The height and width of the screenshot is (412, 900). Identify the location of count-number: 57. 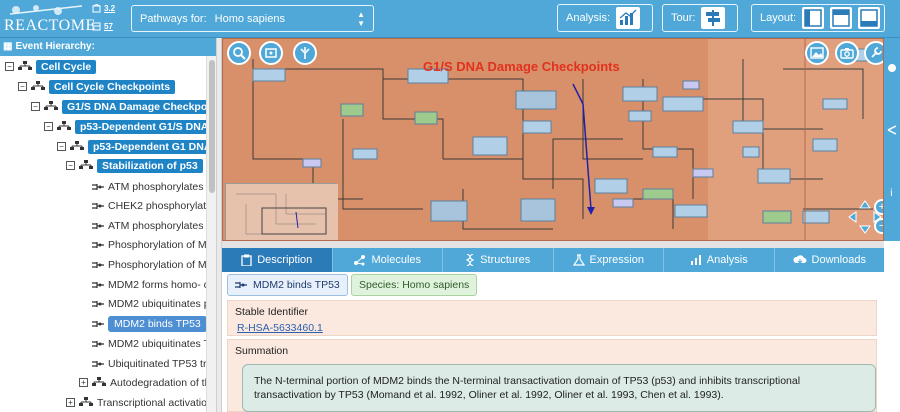
(108, 26).